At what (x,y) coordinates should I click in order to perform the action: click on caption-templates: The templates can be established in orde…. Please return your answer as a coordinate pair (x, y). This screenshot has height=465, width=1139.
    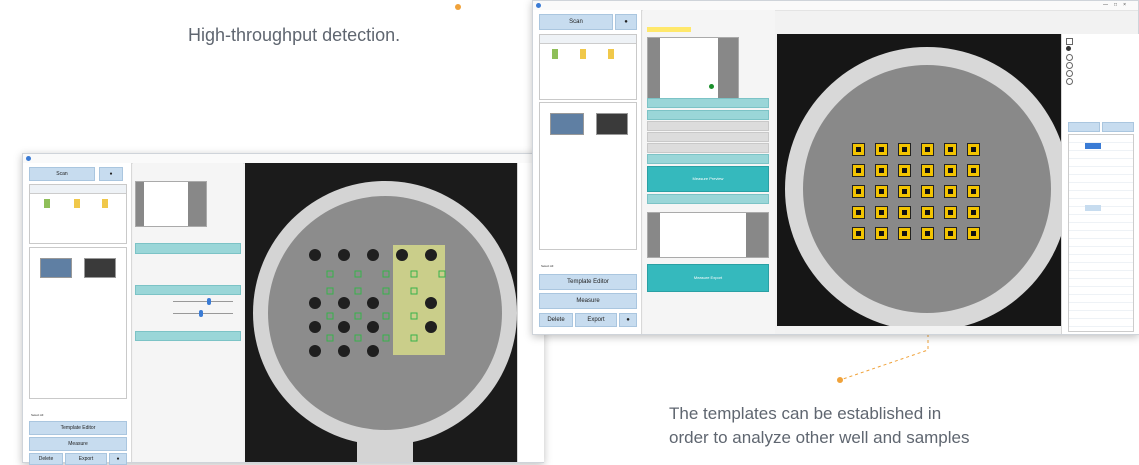
    Looking at the image, I should click on (819, 426).